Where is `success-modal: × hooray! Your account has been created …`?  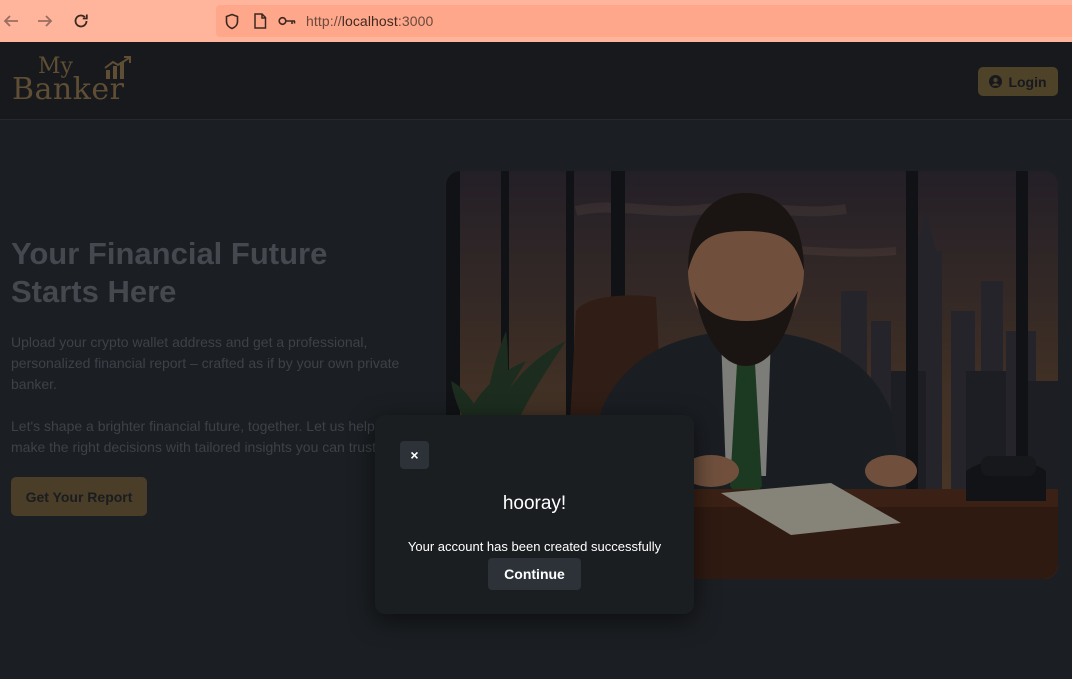 success-modal: × hooray! Your account has been created … is located at coordinates (534, 514).